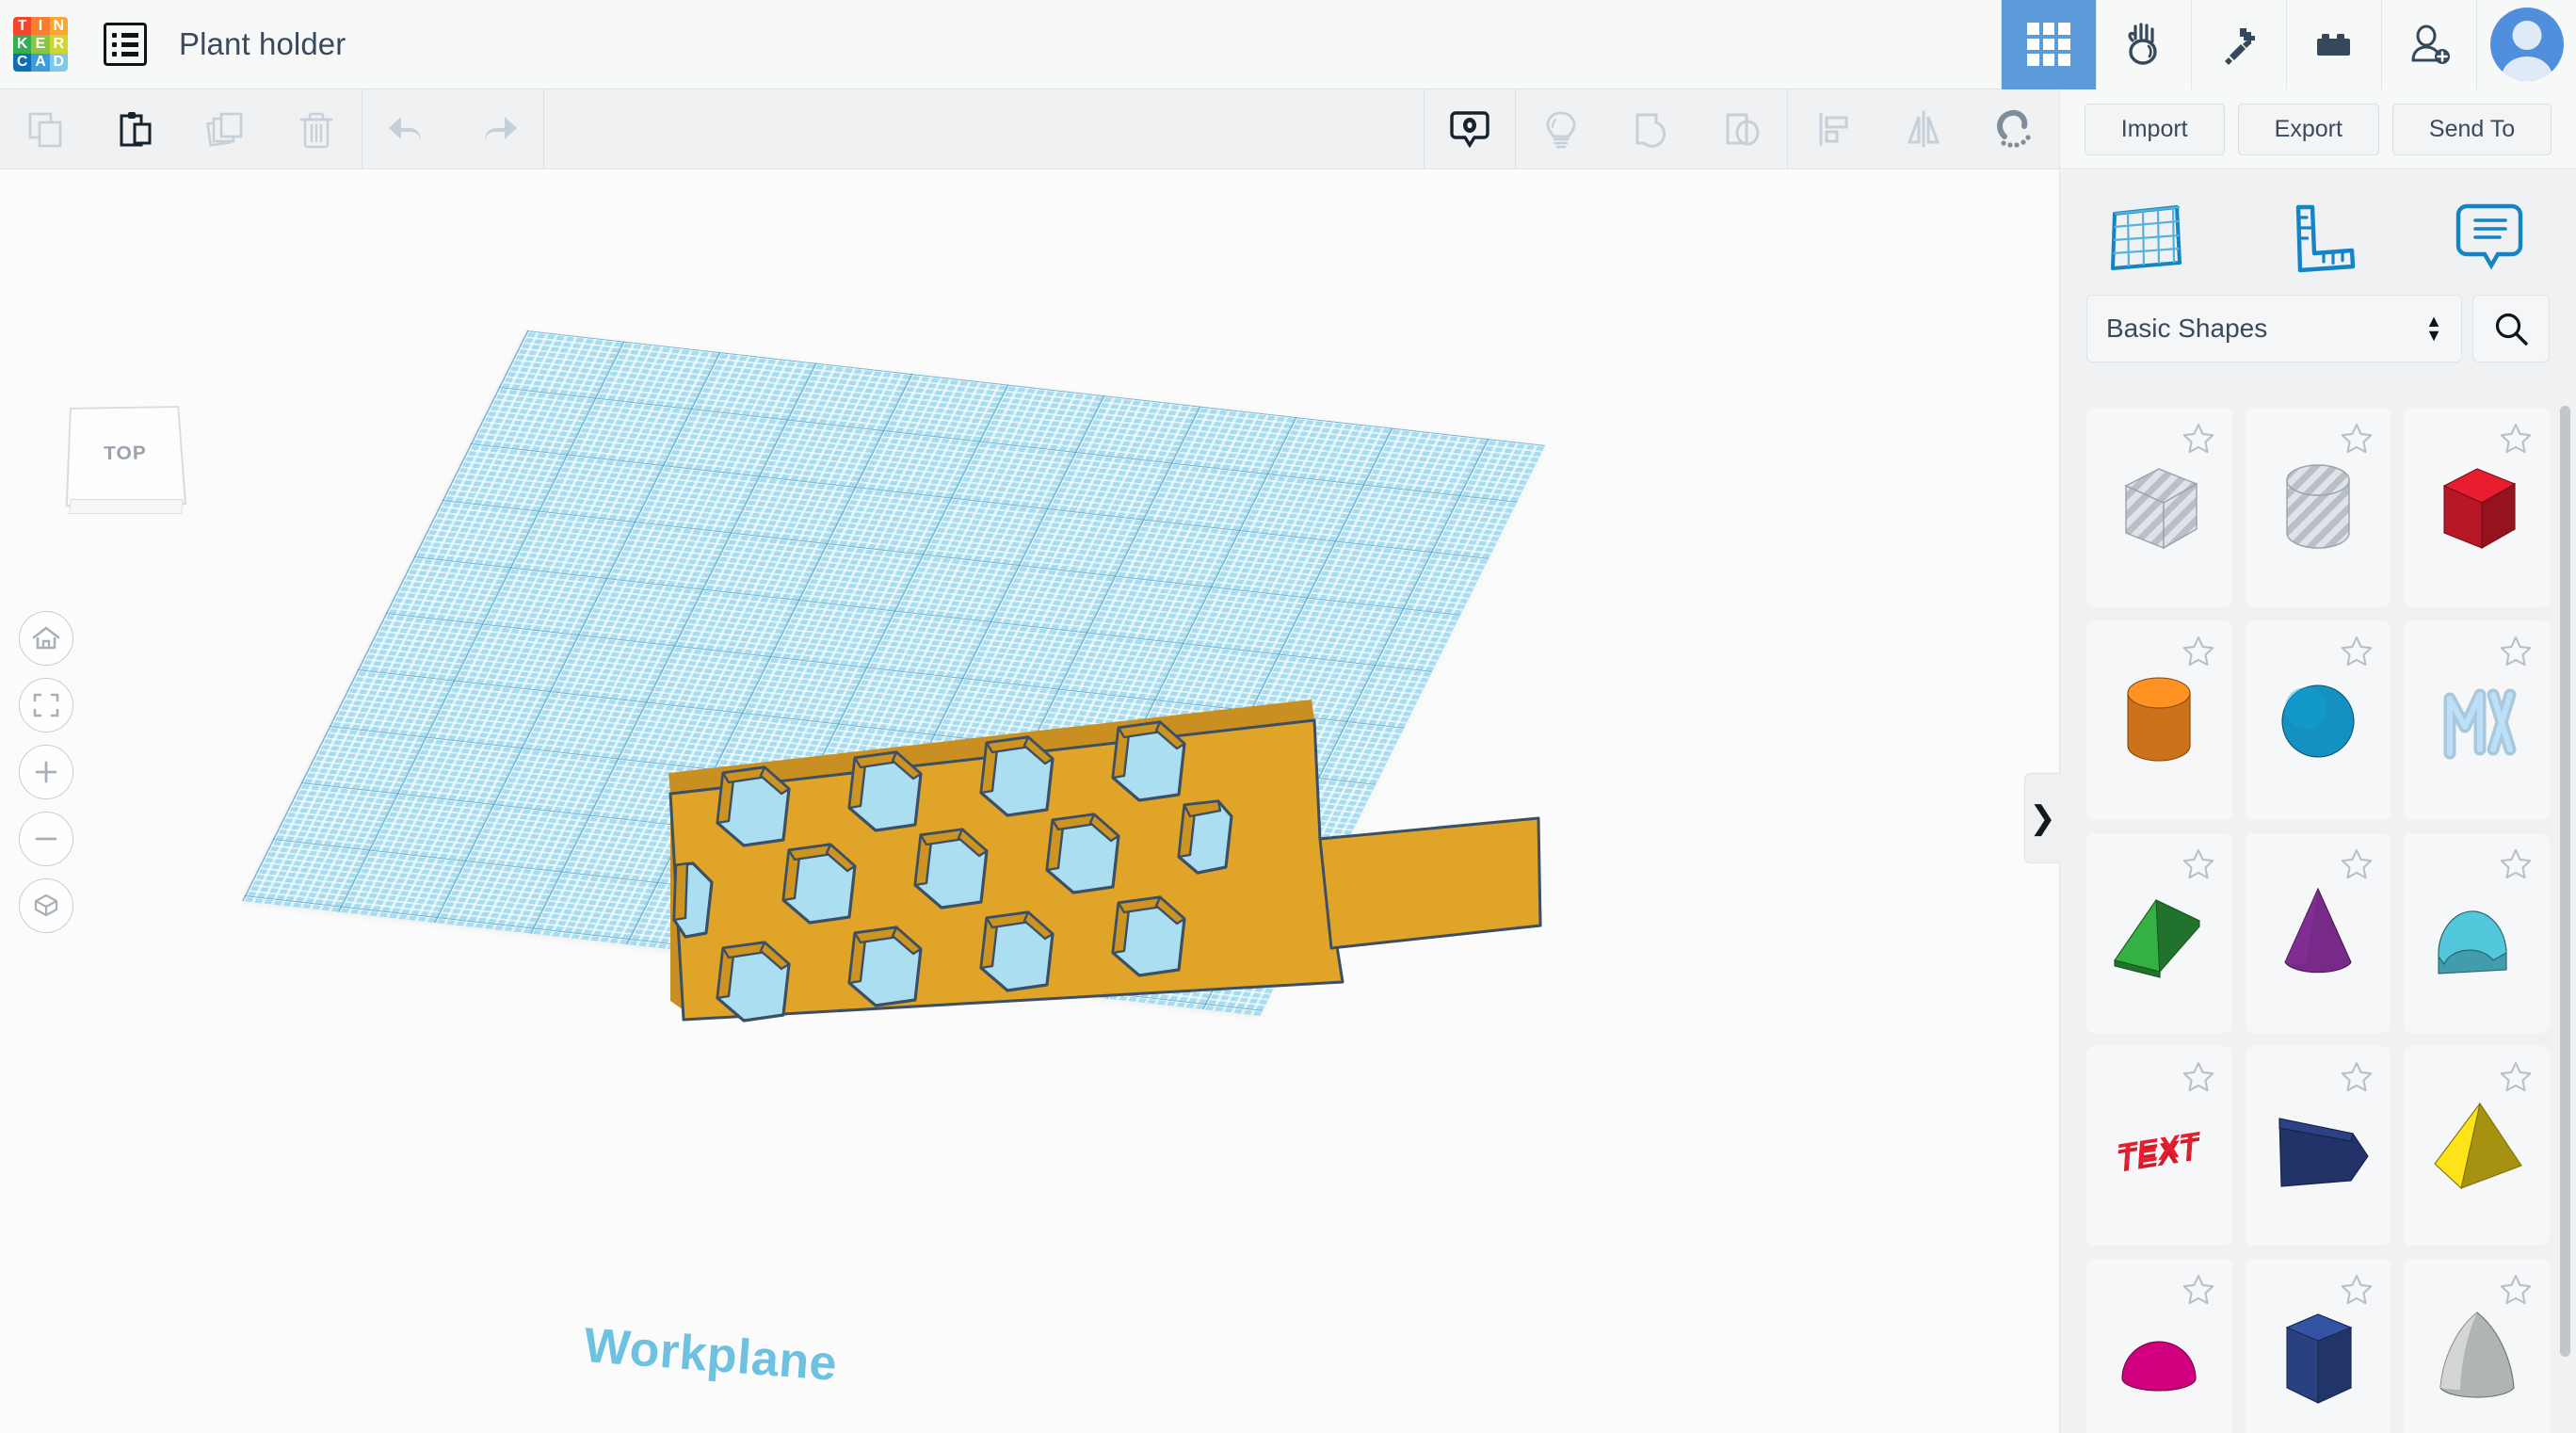  What do you see at coordinates (2159, 720) in the screenshot?
I see `shape-cylinder-orange` at bounding box center [2159, 720].